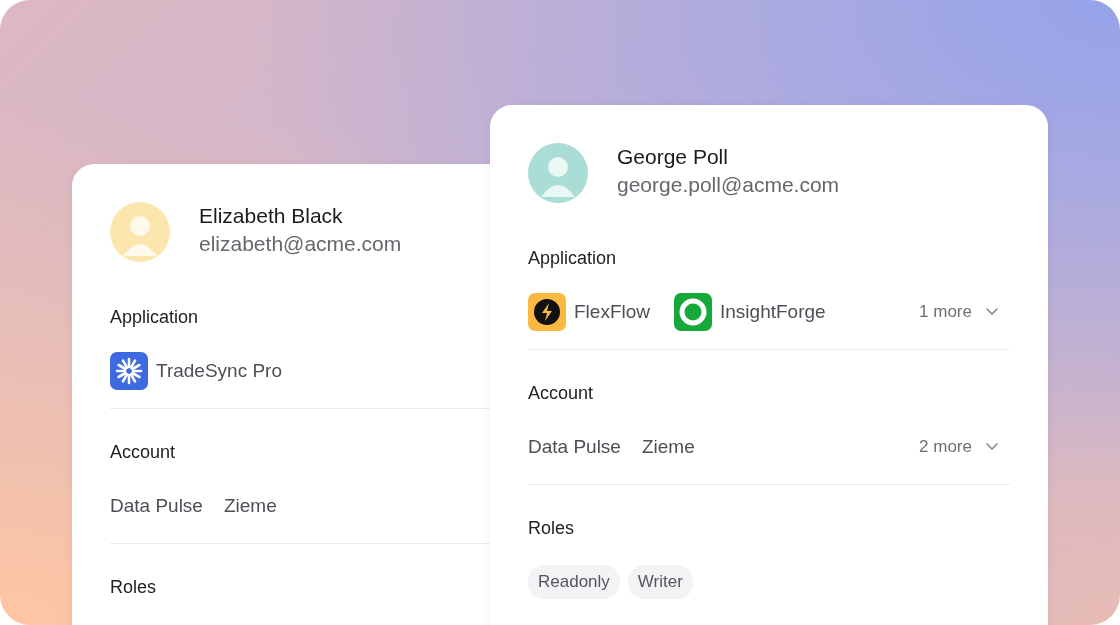 Image resolution: width=1120 pixels, height=625 pixels. Describe the element at coordinates (673, 157) in the screenshot. I see `user-name: George Poll` at that location.